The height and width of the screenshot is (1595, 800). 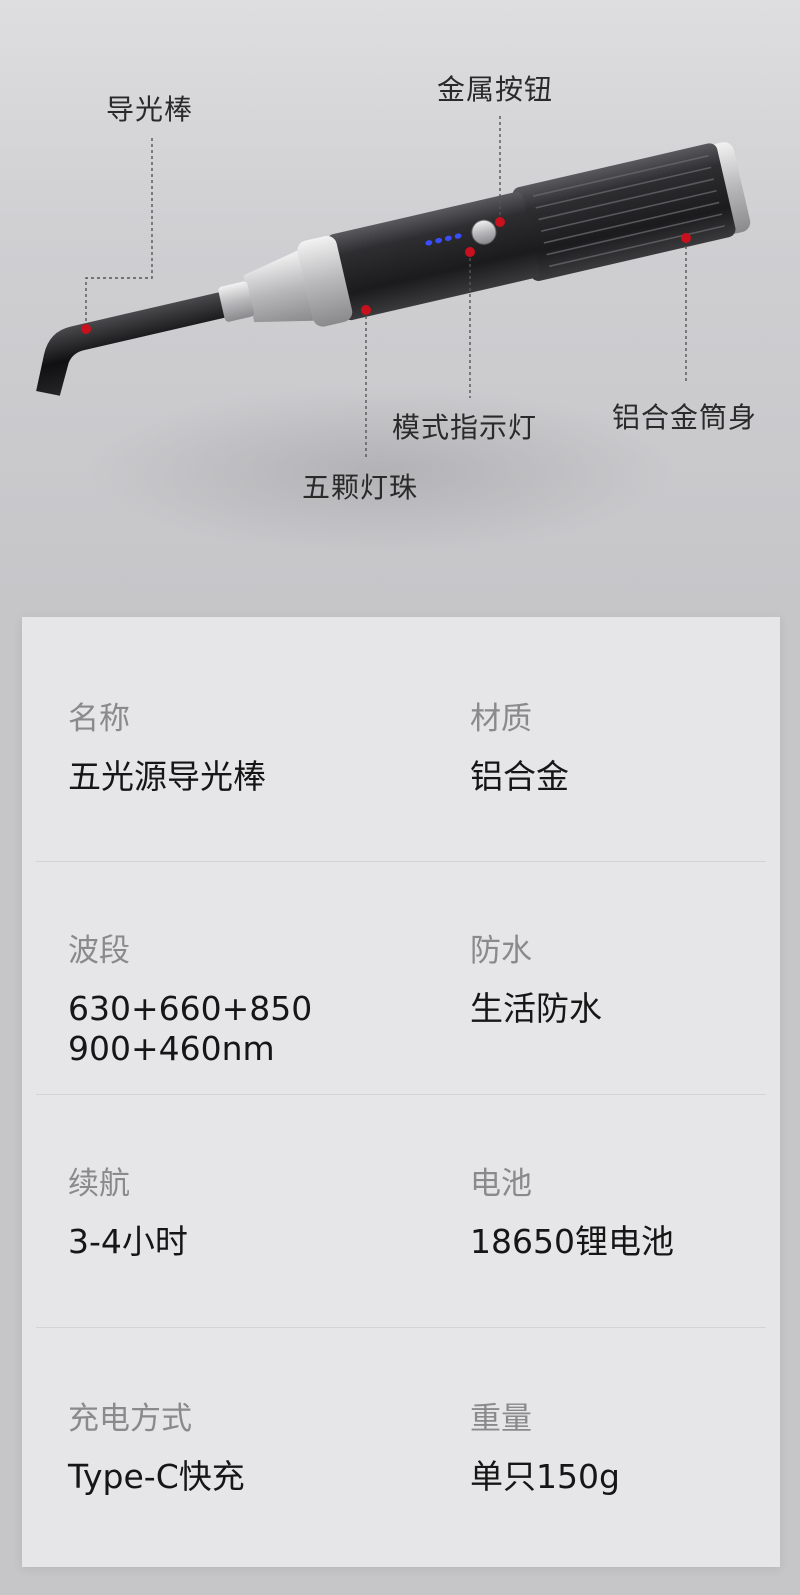 I want to click on spec-label: 防水, so click(x=501, y=951).